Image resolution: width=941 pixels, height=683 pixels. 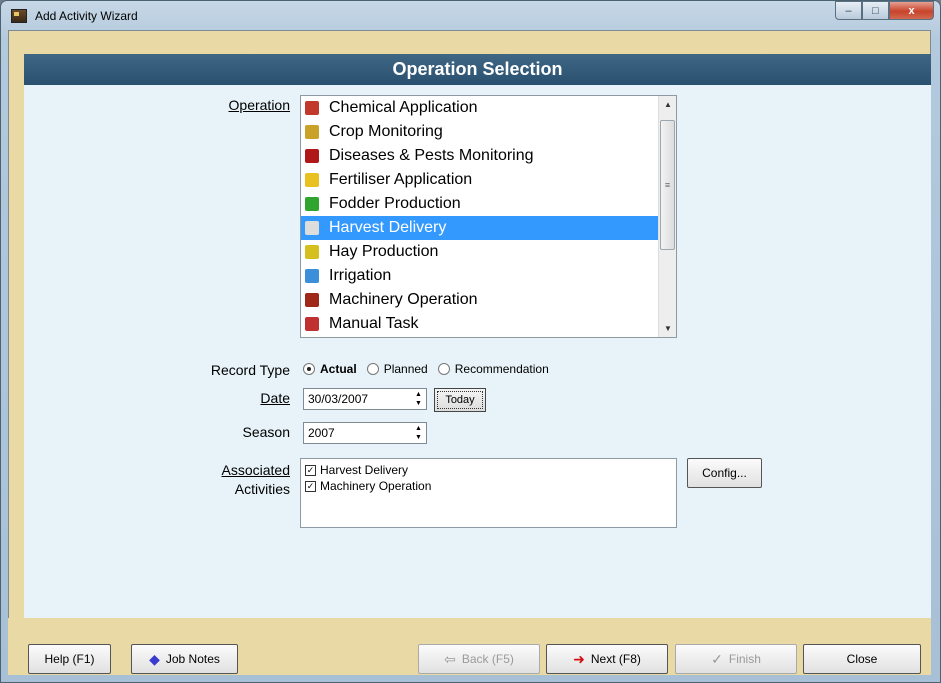 I want to click on associated-activities-label: Associated Activities, so click(x=220, y=480).